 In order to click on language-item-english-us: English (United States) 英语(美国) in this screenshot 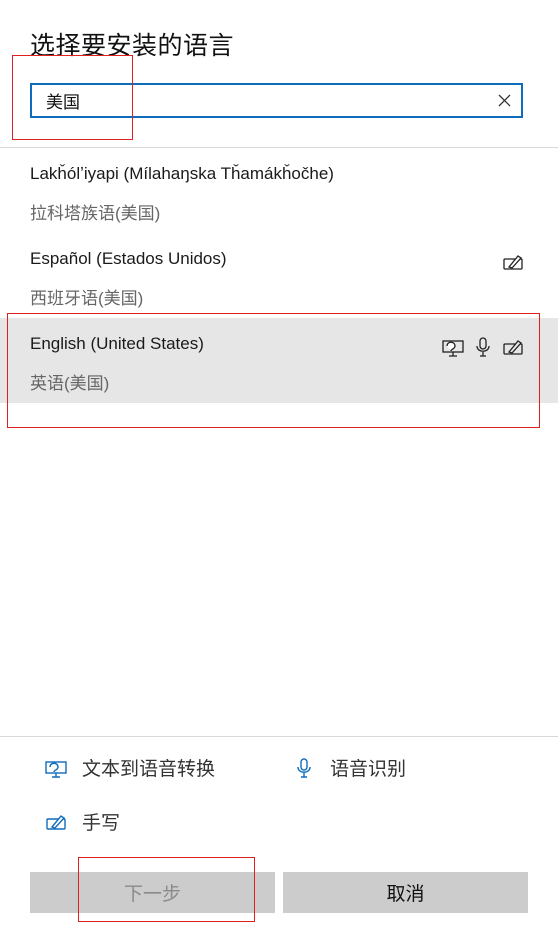, I will do `click(279, 360)`.